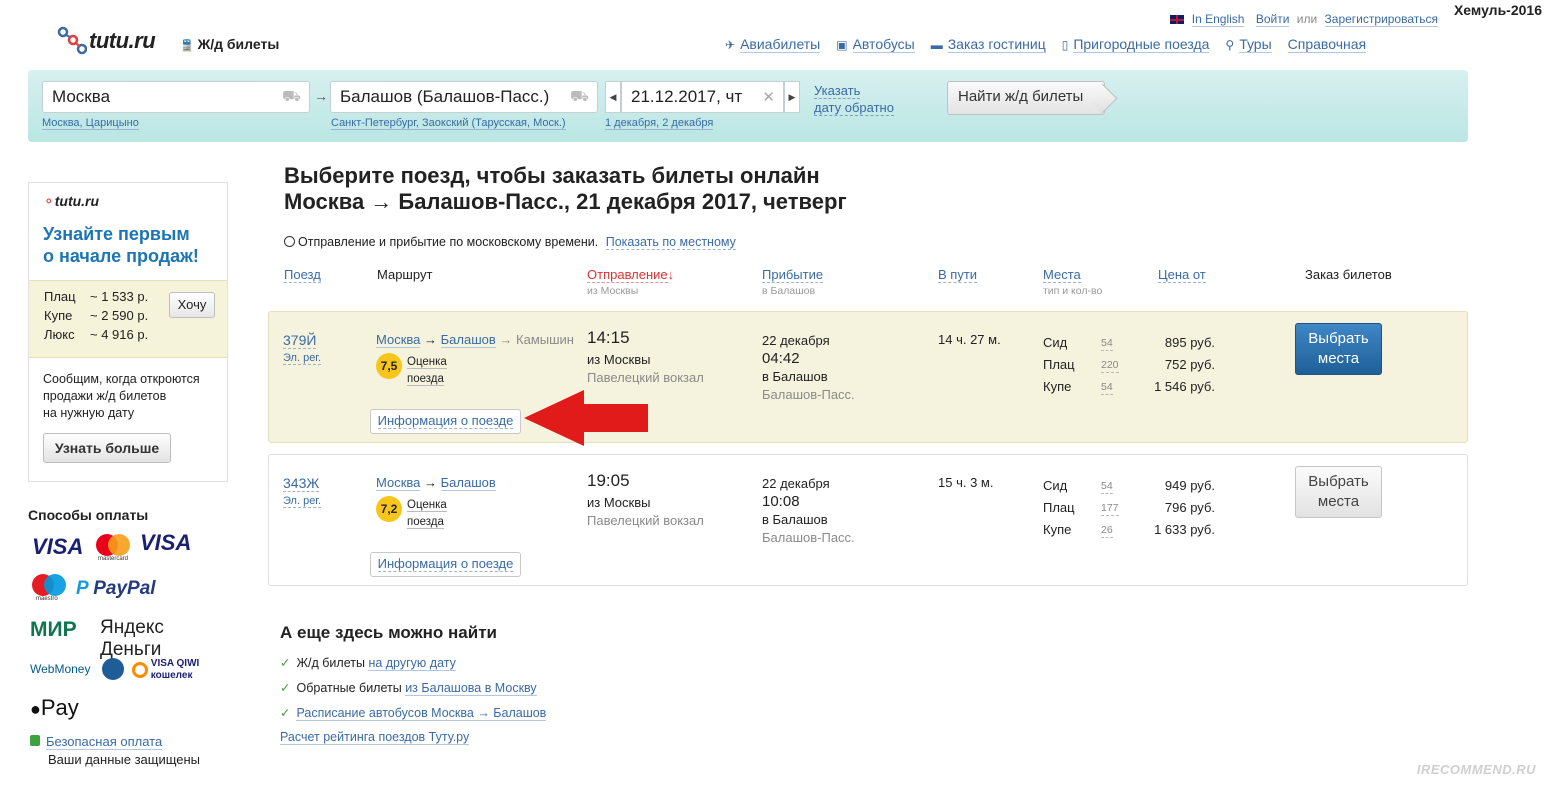 This screenshot has width=1546, height=793. Describe the element at coordinates (121, 245) in the screenshot. I see `promo-title: Узнайте первым о начале продаж!` at that location.